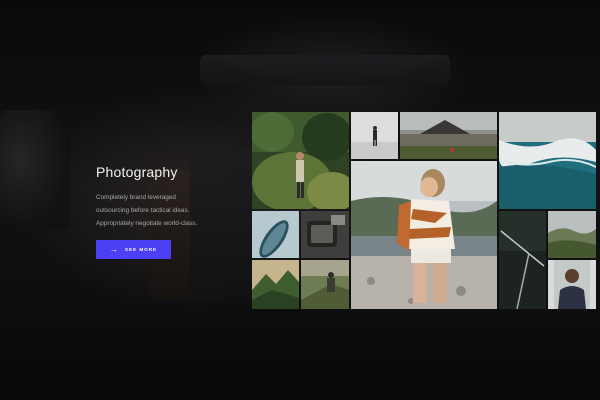 The height and width of the screenshot is (400, 600). What do you see at coordinates (275, 284) in the screenshot?
I see `gallery-photo-mountain-valley` at bounding box center [275, 284].